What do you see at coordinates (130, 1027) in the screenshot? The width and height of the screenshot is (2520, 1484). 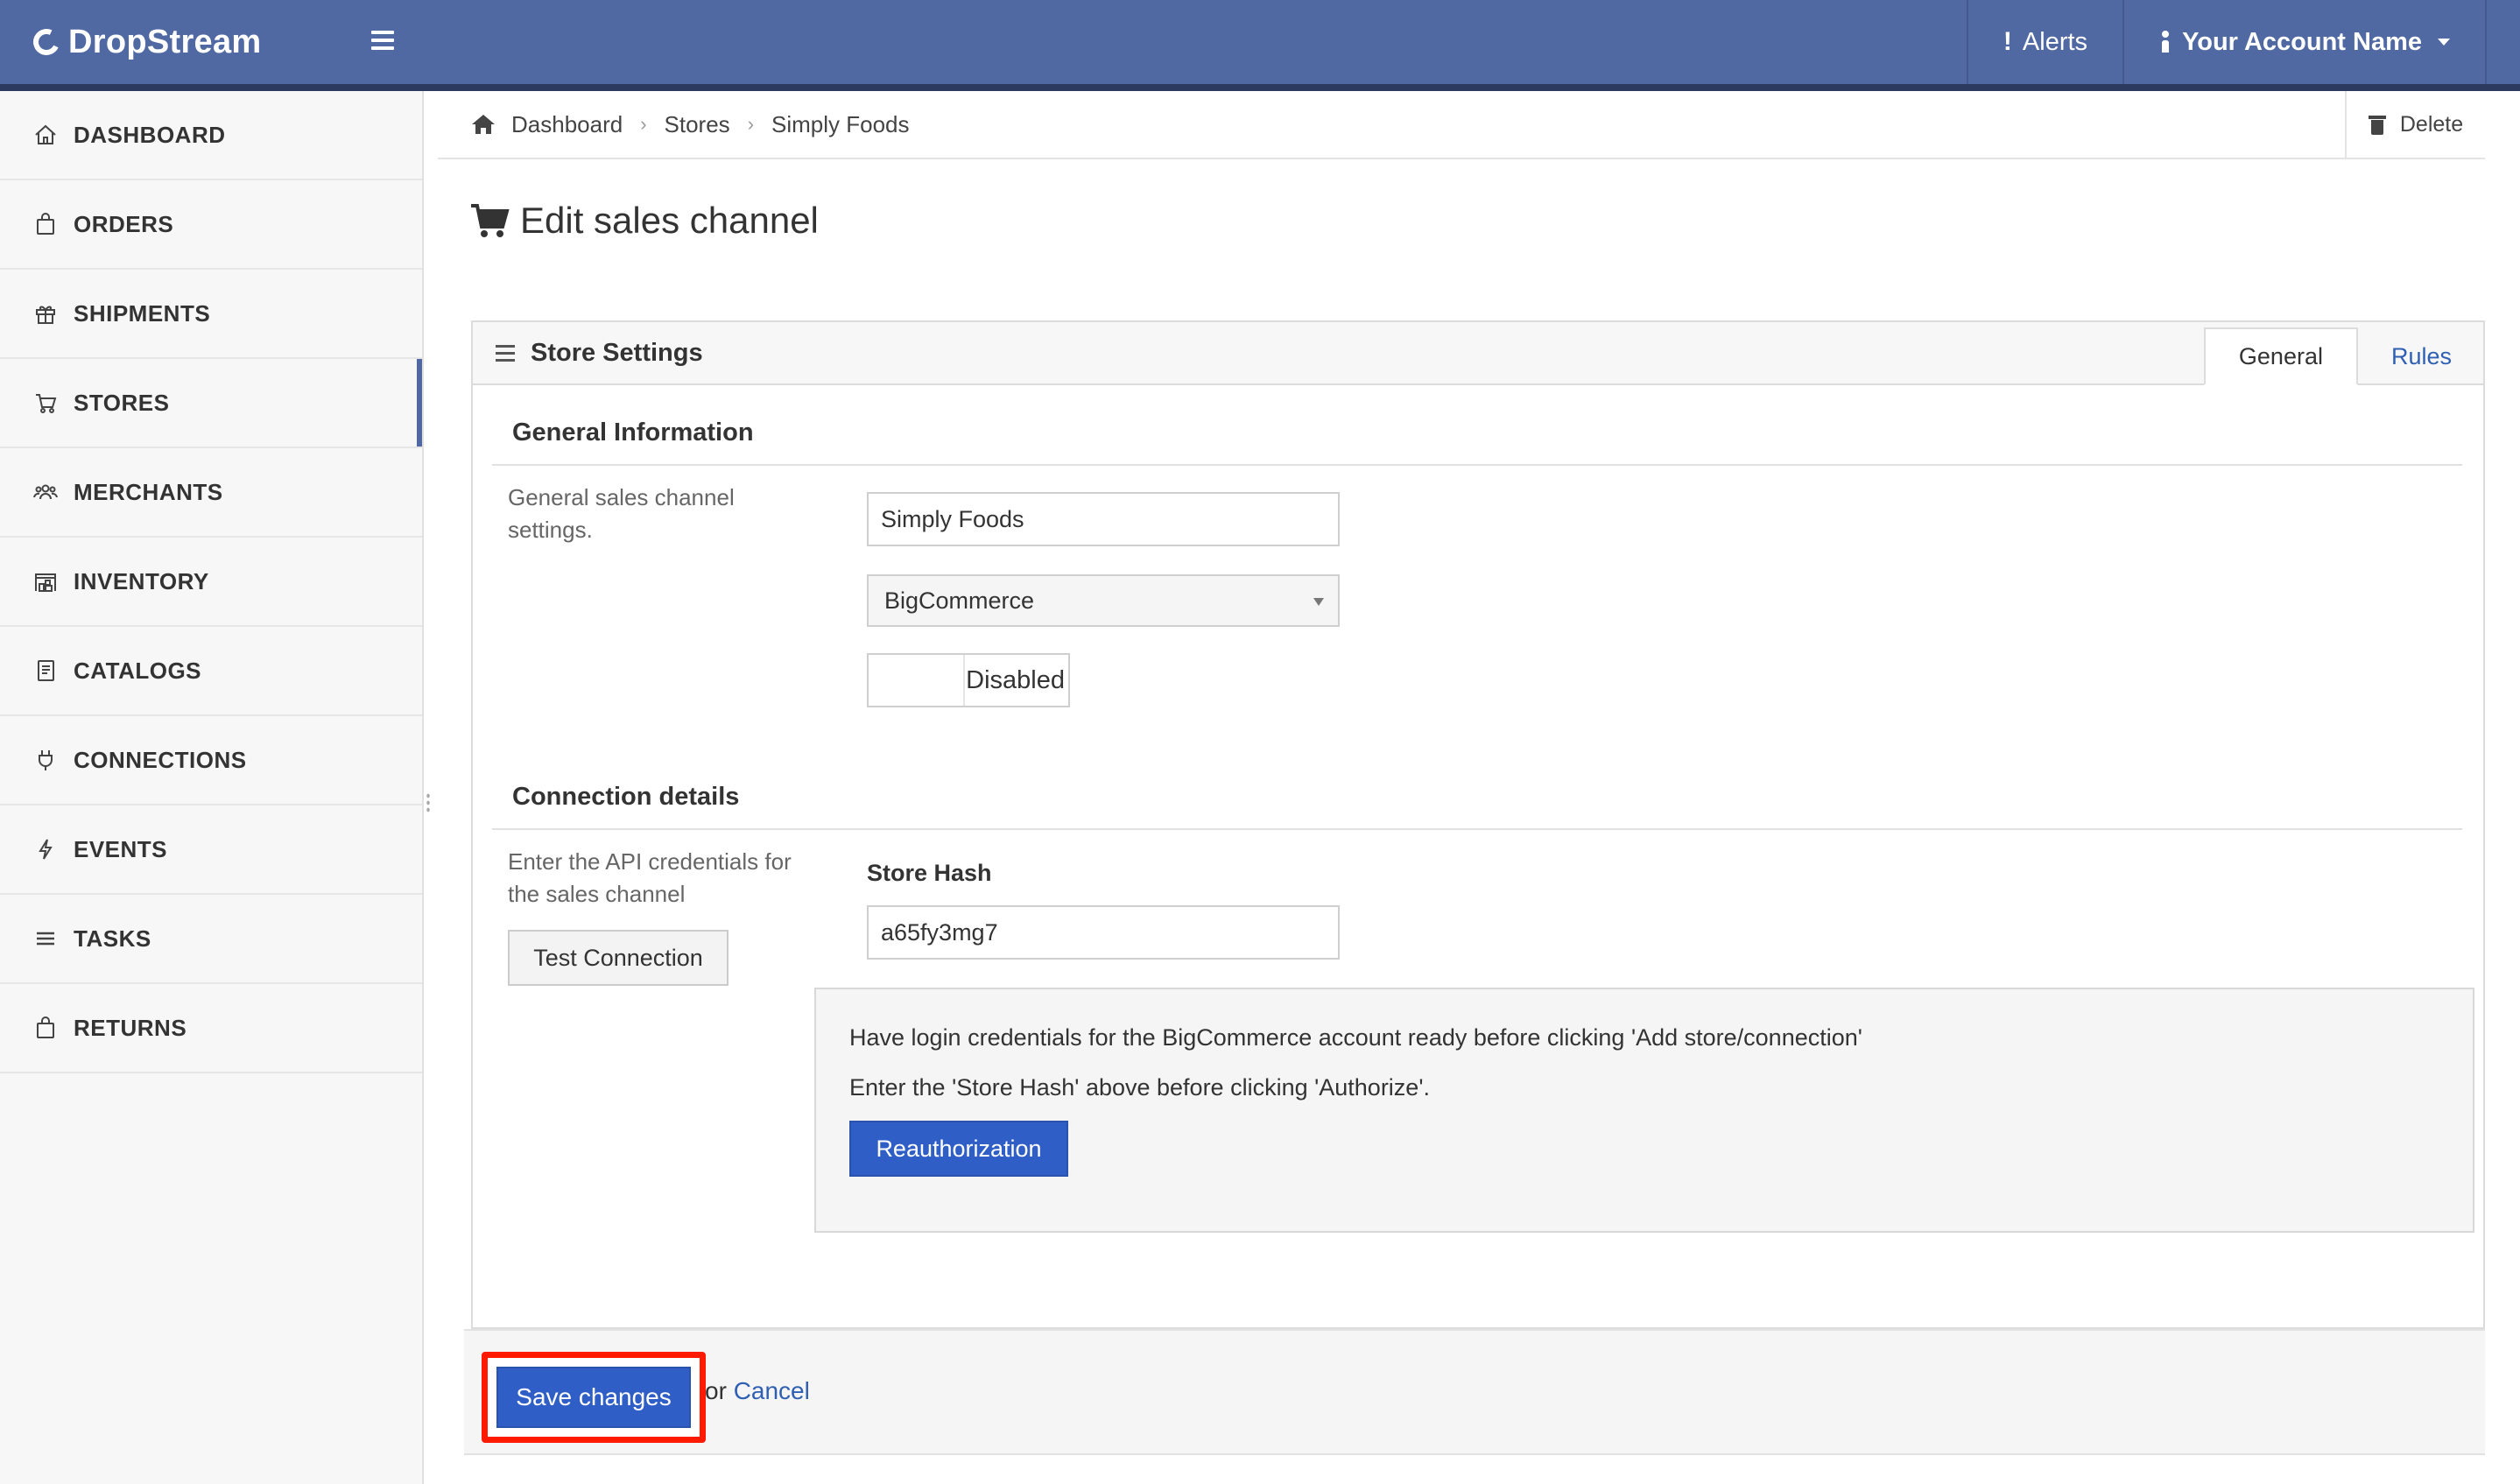 I see `sidebar-item-label: RETURNS` at bounding box center [130, 1027].